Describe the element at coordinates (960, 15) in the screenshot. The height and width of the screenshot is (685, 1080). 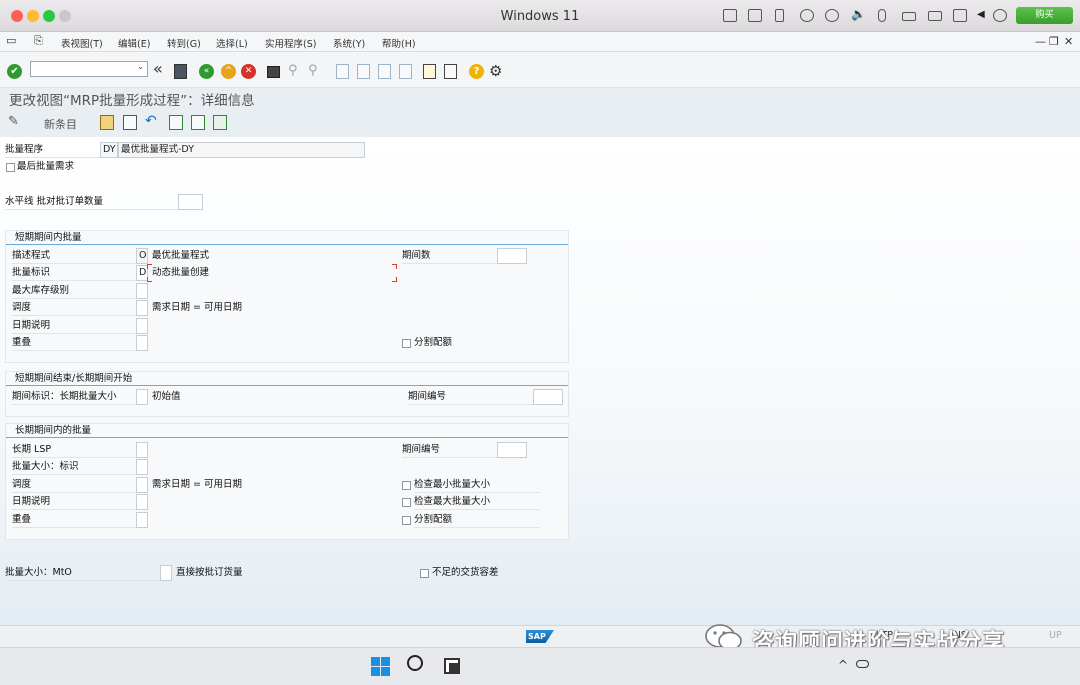
I see `picture-icon` at that location.